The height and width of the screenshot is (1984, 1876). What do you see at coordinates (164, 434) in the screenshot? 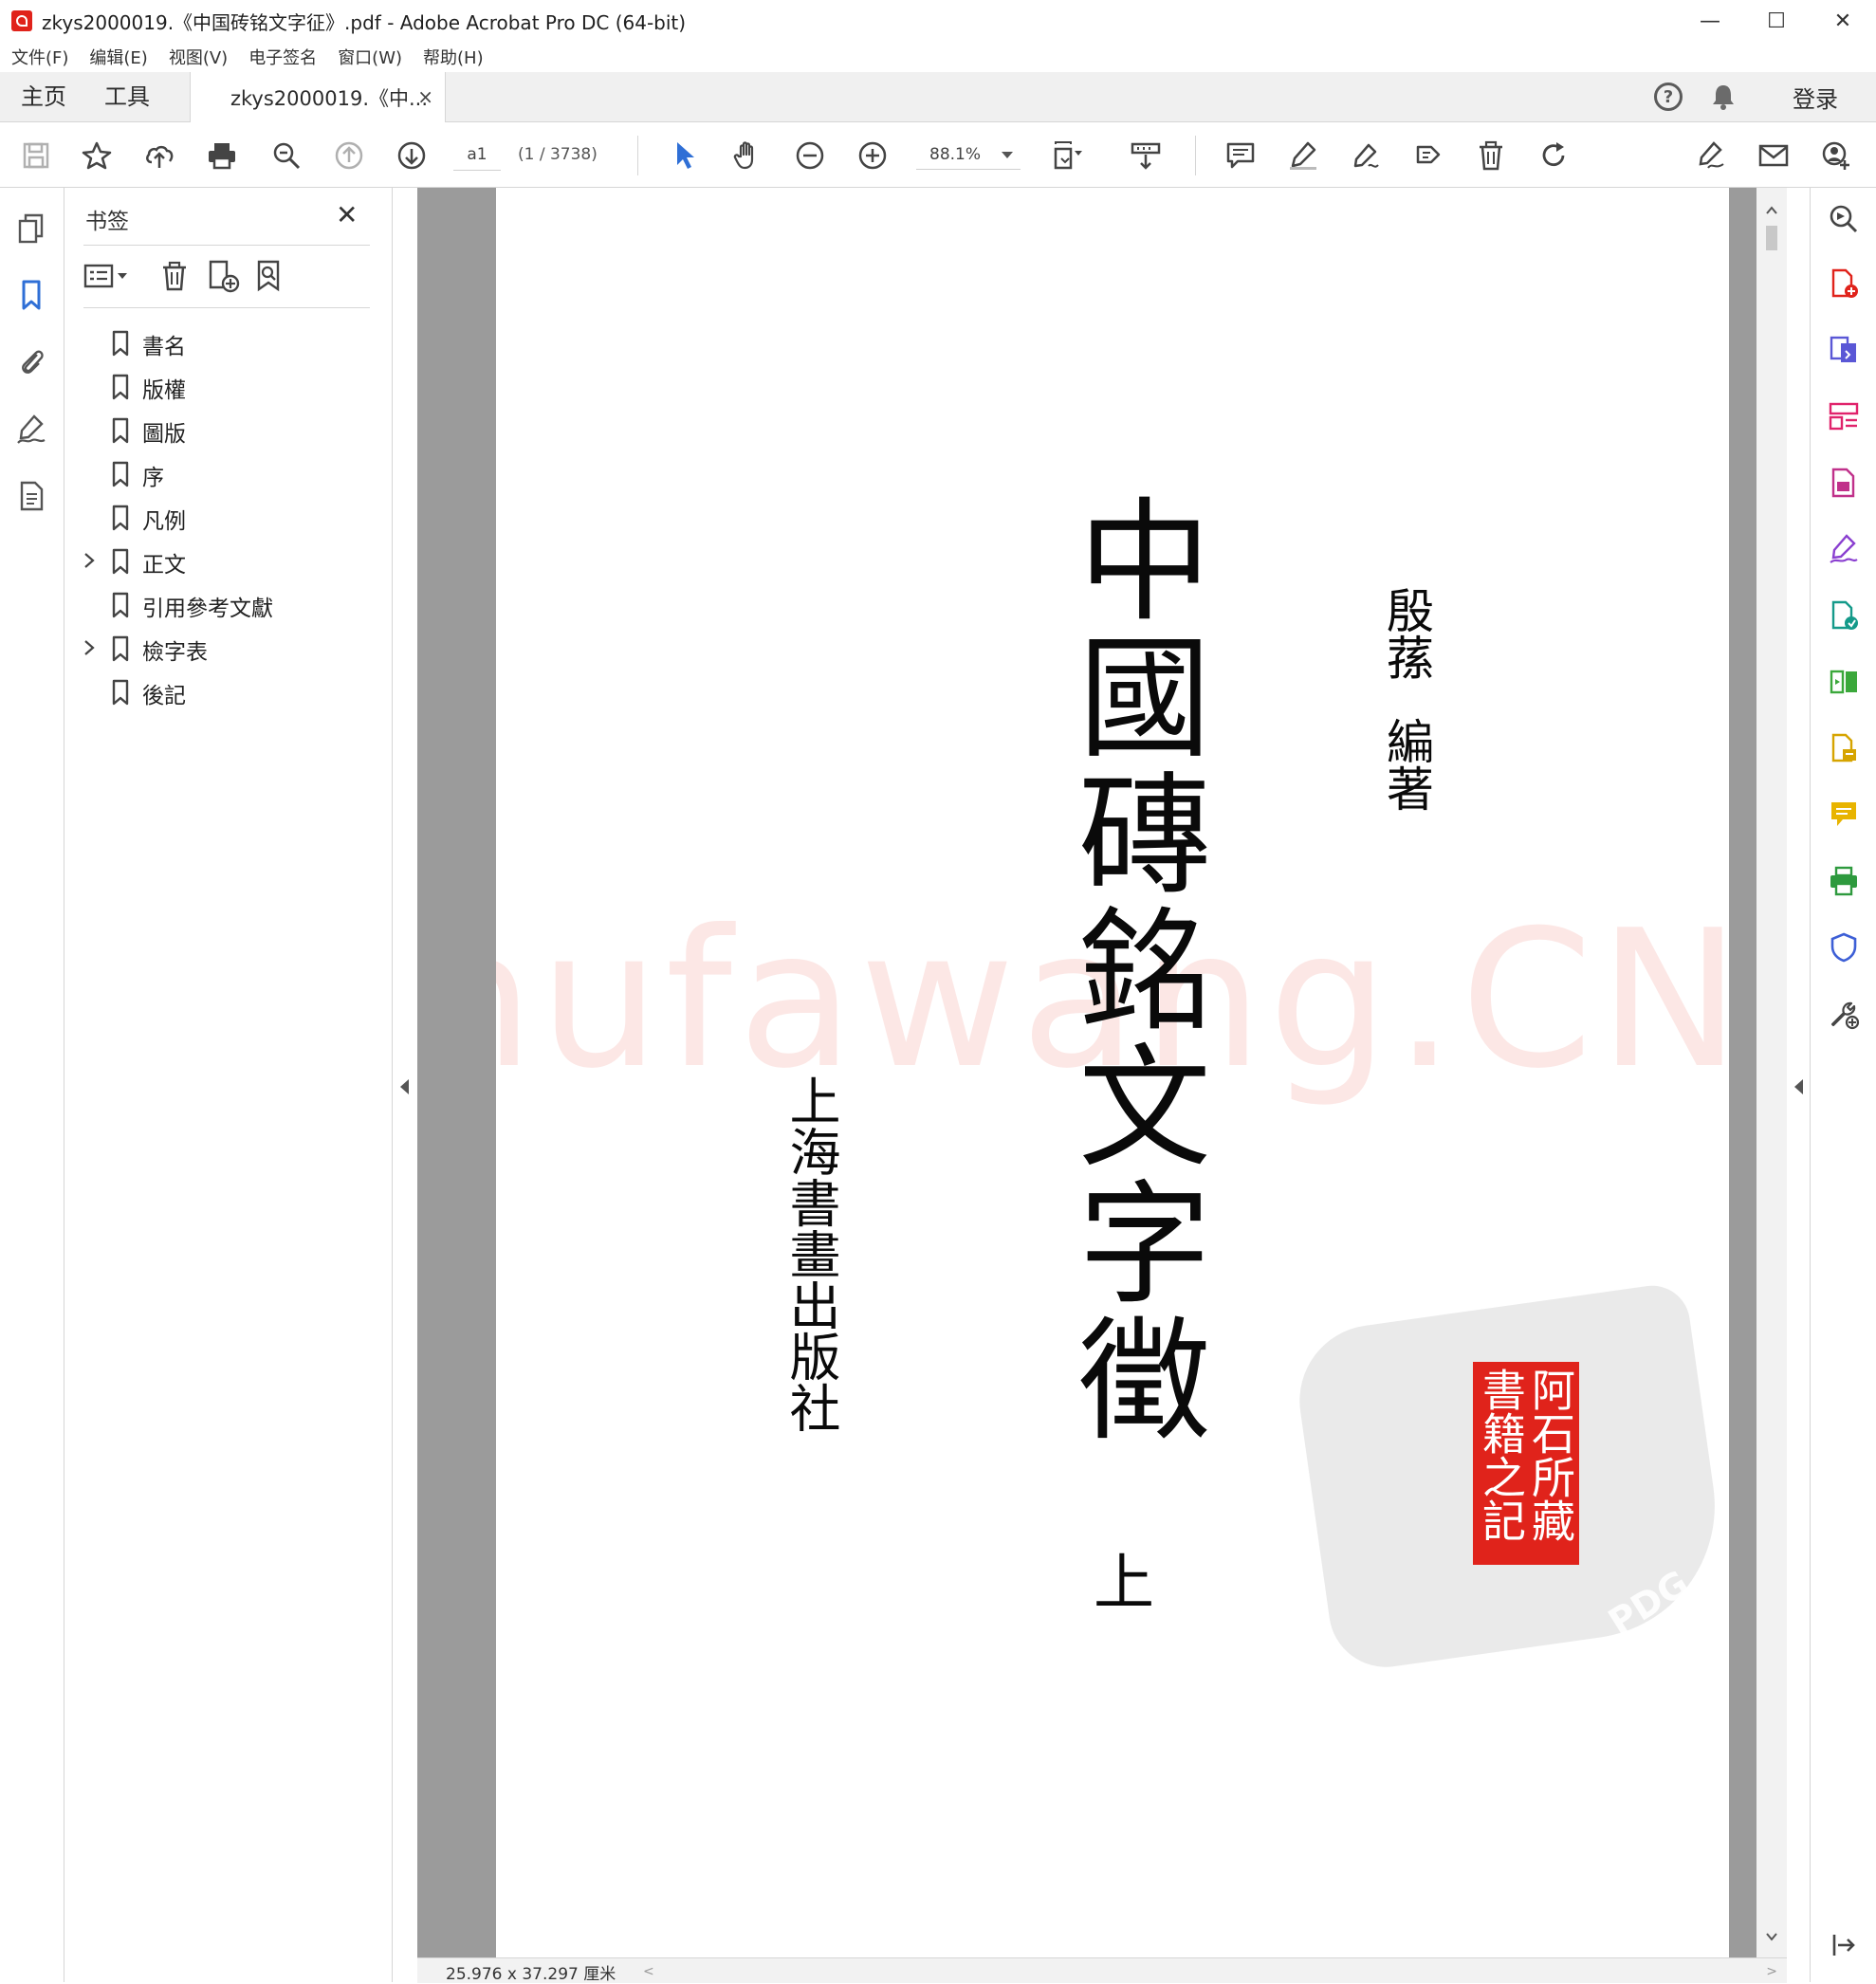
I see `bookmark-label: 圖版` at bounding box center [164, 434].